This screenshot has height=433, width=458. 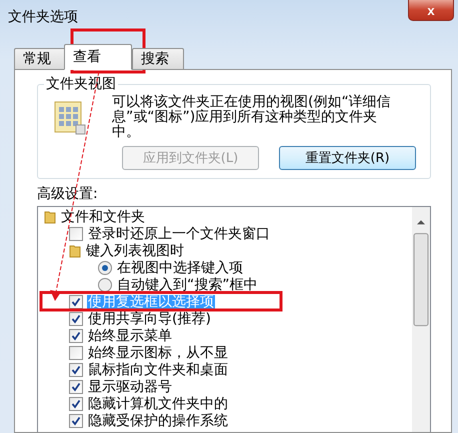 I want to click on tab: 查看, so click(x=98, y=57).